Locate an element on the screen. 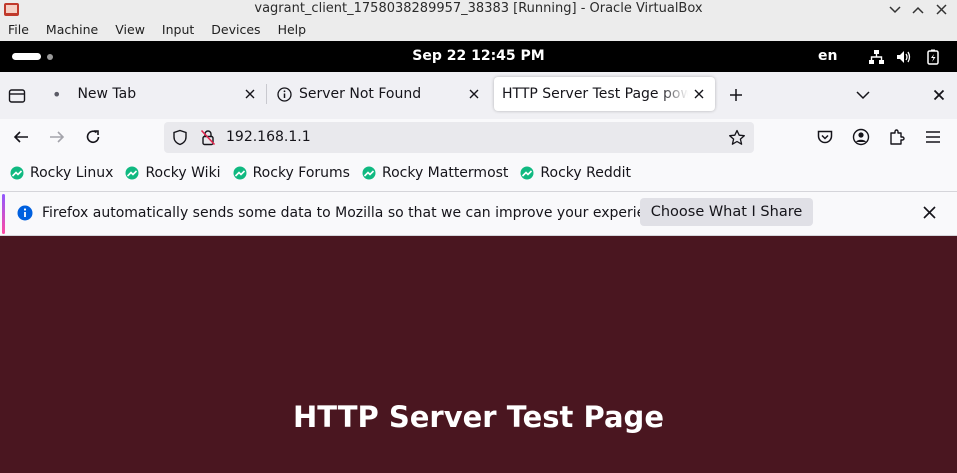 The image size is (957, 473). menu-machine: Machine is located at coordinates (72, 30).